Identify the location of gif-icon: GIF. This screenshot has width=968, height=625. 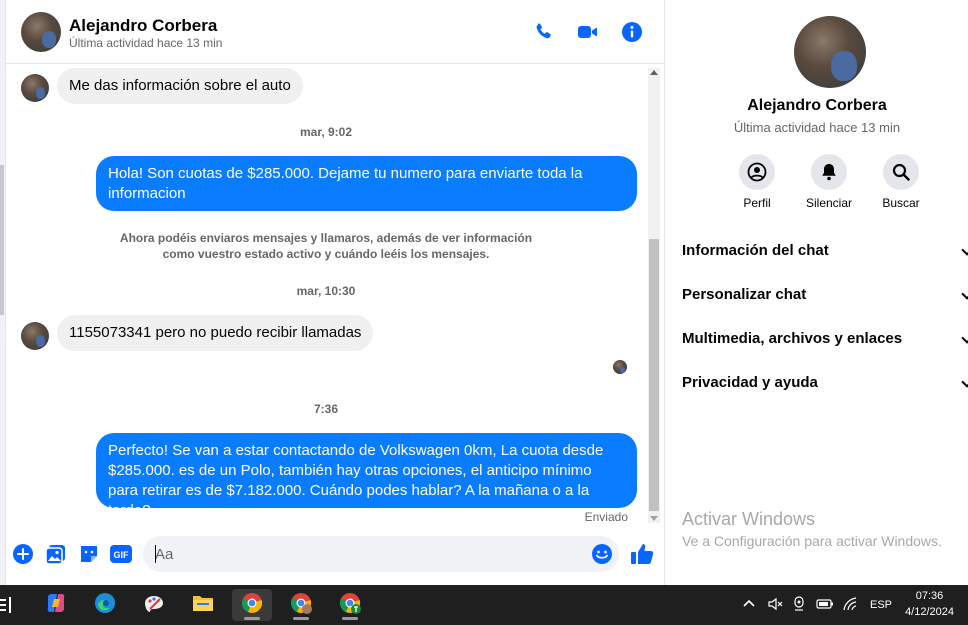
(121, 554).